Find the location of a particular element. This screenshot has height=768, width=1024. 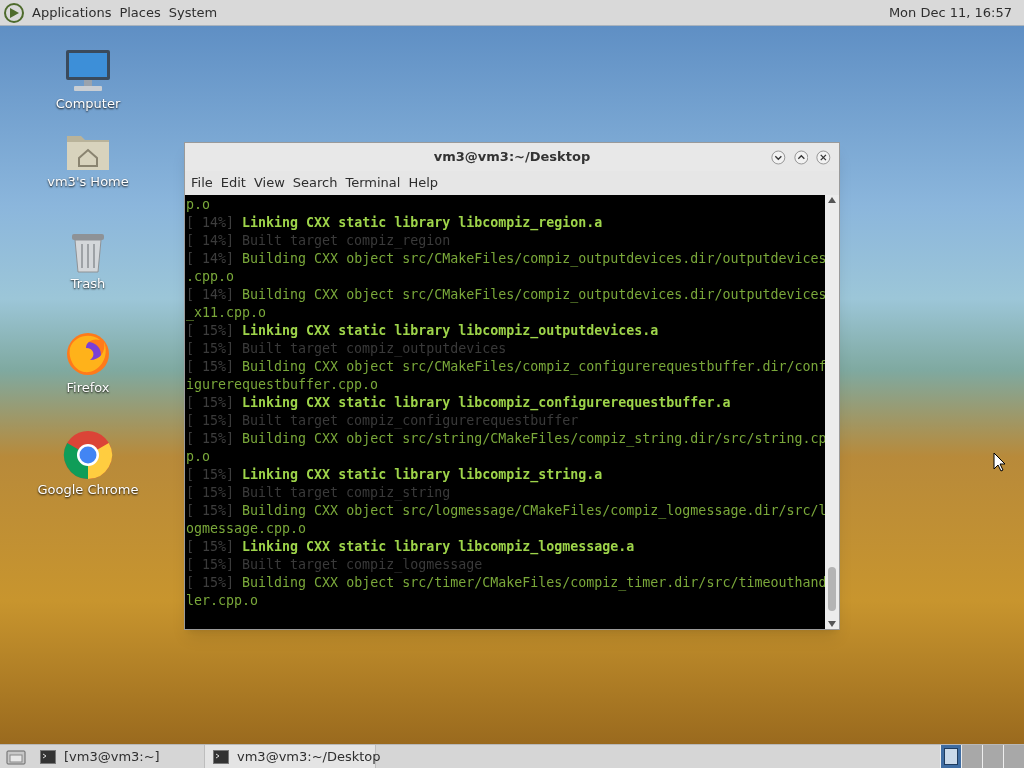

window-title: vm3@vm3:~/Desktop is located at coordinates (512, 157).